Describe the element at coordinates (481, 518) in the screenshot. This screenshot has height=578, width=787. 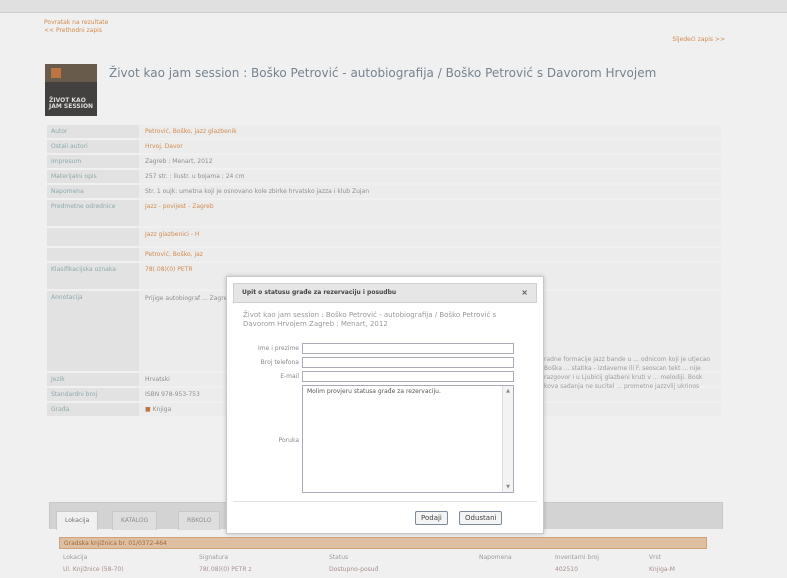
I see `cancel-button: Odustani` at that location.